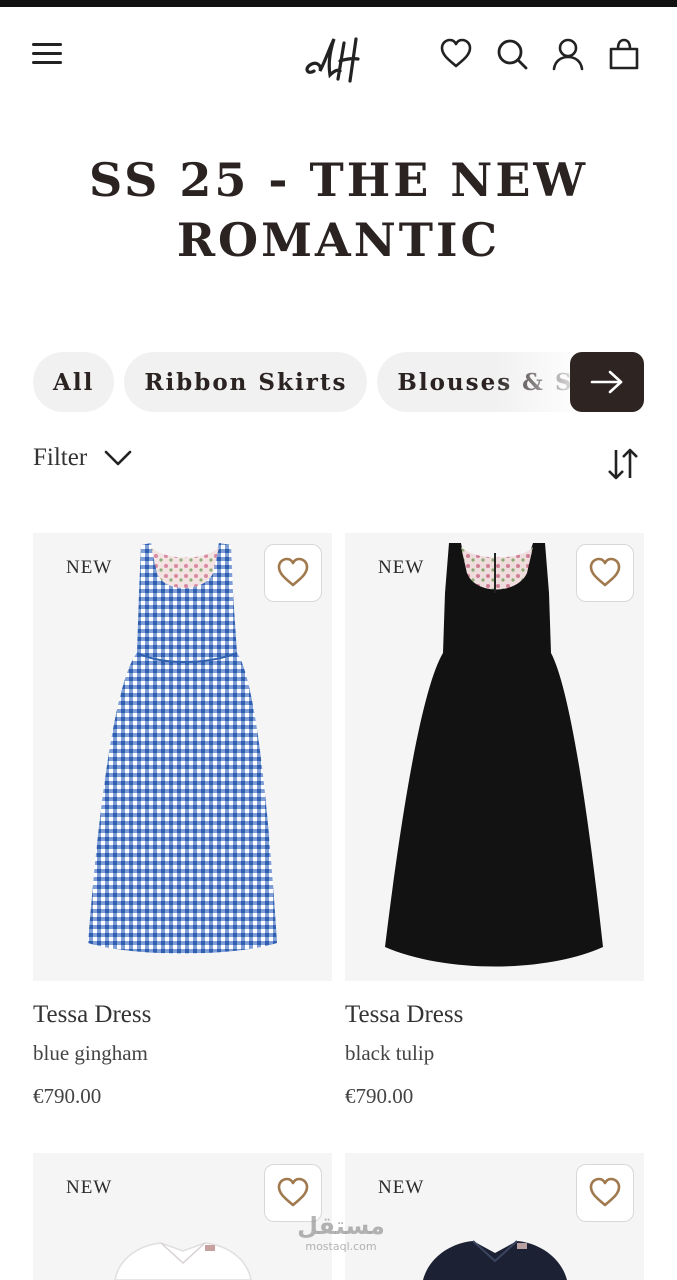  I want to click on chips-next-button, so click(607, 382).